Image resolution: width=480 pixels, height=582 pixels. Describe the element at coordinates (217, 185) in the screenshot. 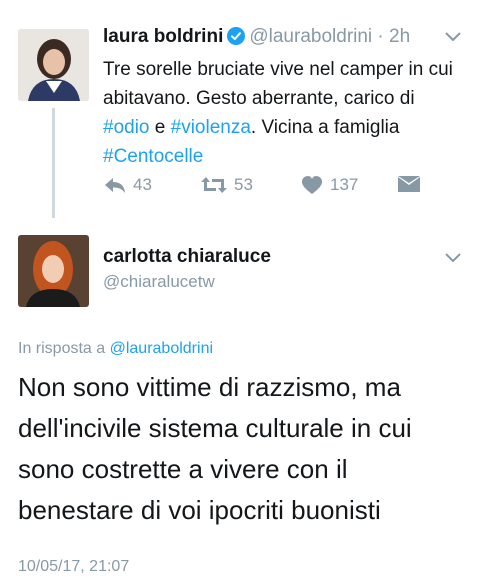

I see `retweet-icon` at that location.